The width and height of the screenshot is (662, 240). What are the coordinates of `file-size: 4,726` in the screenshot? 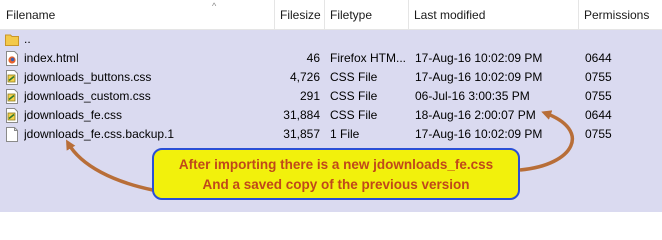 It's located at (304, 77).